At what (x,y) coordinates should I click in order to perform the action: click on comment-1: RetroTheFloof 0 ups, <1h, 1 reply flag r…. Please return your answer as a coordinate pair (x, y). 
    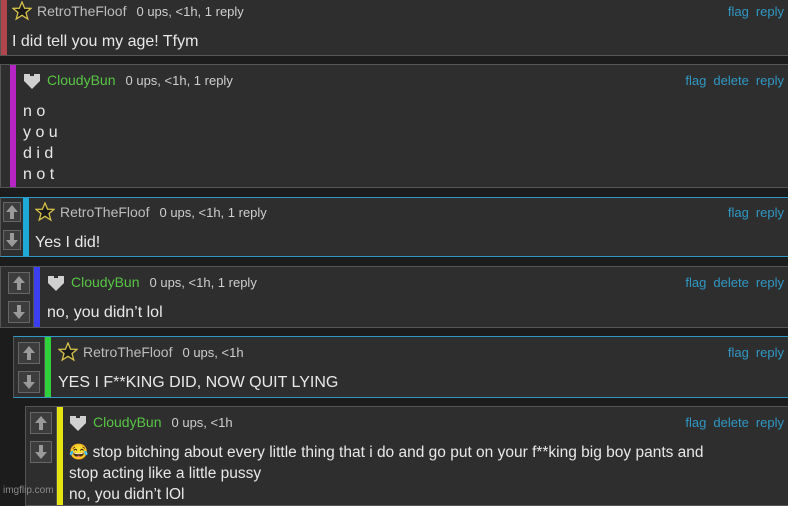
    Looking at the image, I should click on (394, 28).